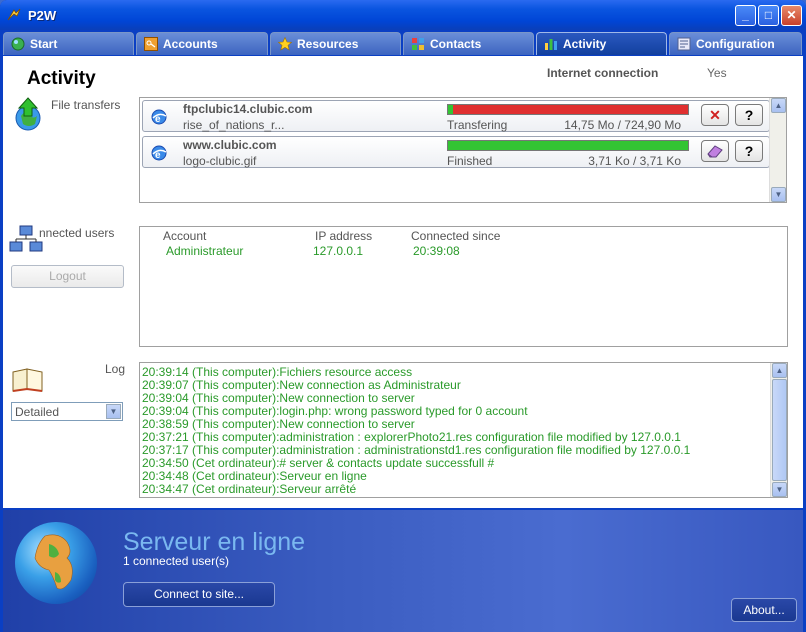  I want to click on tab-label: Accounts, so click(190, 44).